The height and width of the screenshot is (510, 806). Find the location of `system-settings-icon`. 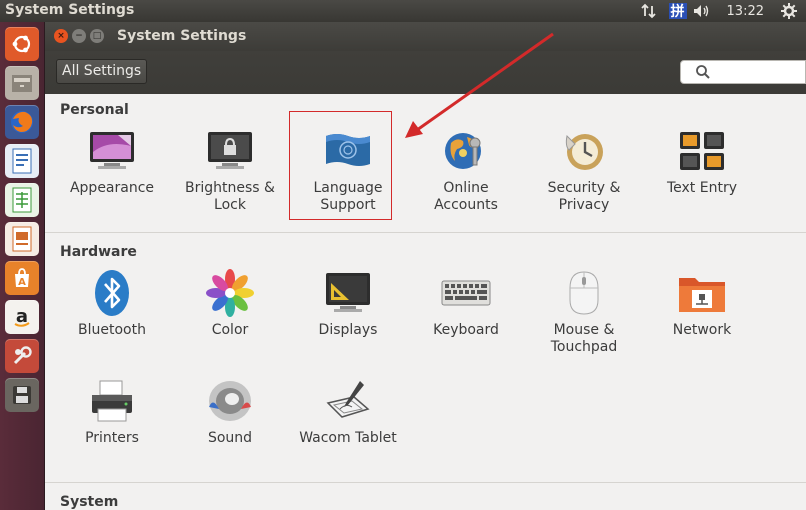

system-settings-icon is located at coordinates (22, 356).